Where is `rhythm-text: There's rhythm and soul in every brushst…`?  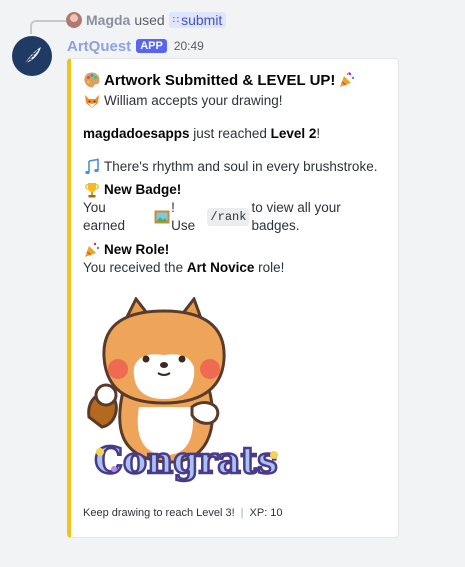 rhythm-text: There's rhythm and soul in every brushst… is located at coordinates (241, 166).